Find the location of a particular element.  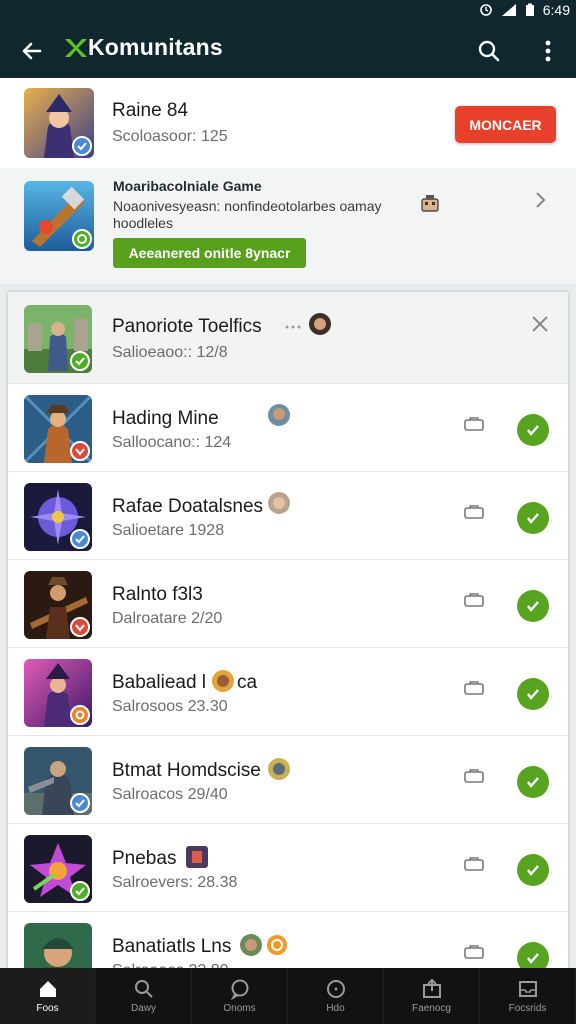

promo-action-button: Aeeanered onitle 8ynacr is located at coordinates (209, 253).